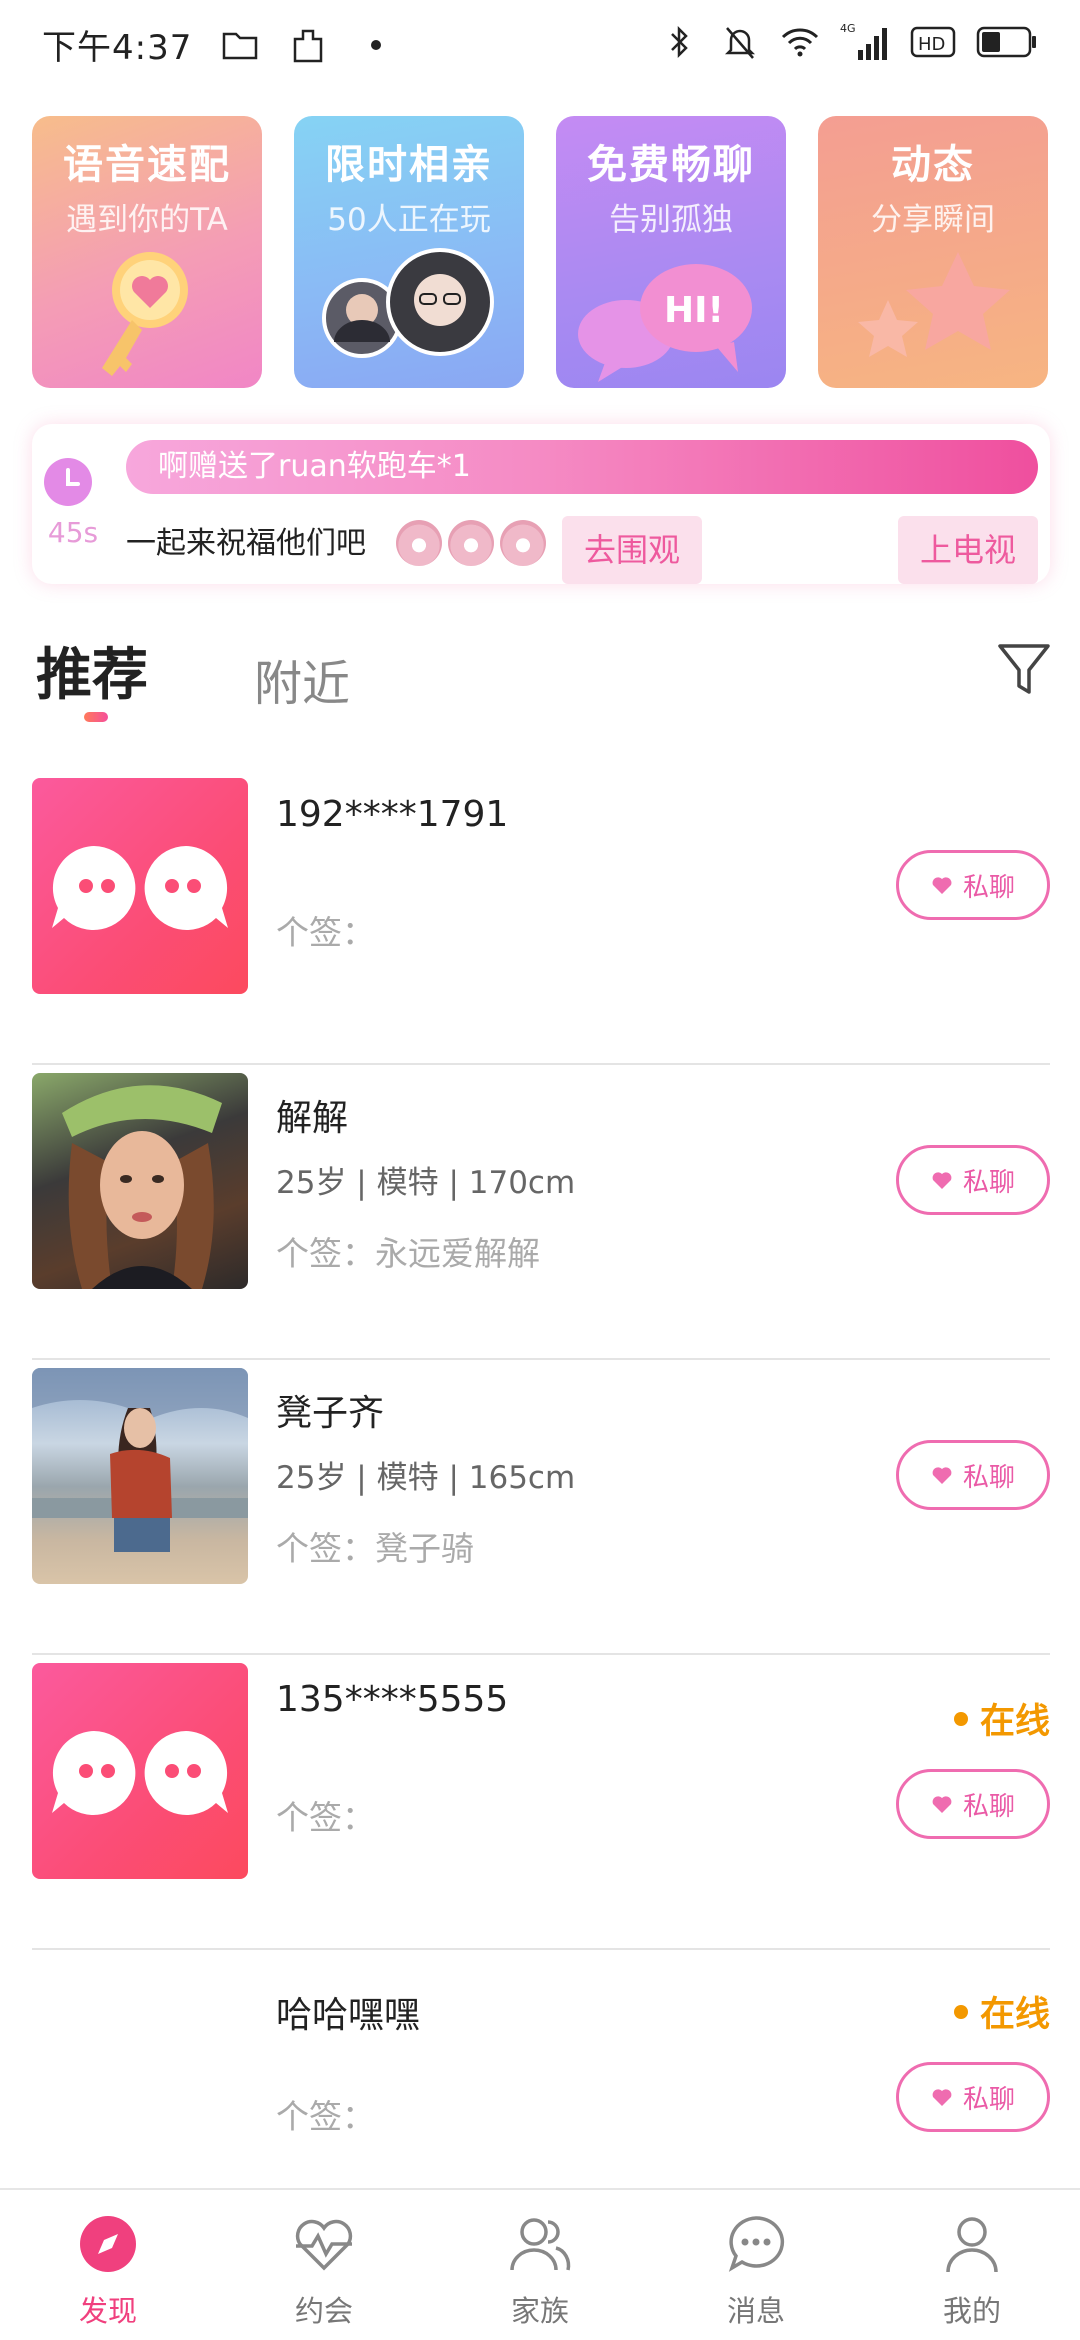 This screenshot has height=2340, width=1080. Describe the element at coordinates (582, 467) in the screenshot. I see `gift-message: 啊赠送了ruan软跑车*1` at that location.